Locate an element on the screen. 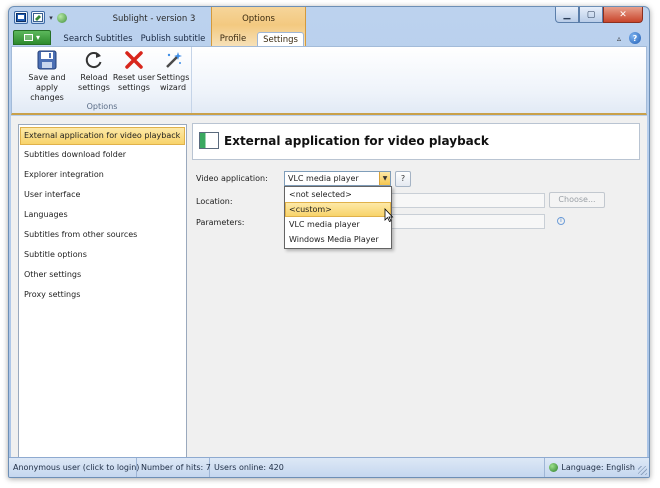  ribbon-corner-controls: ▵ ? is located at coordinates (629, 38).